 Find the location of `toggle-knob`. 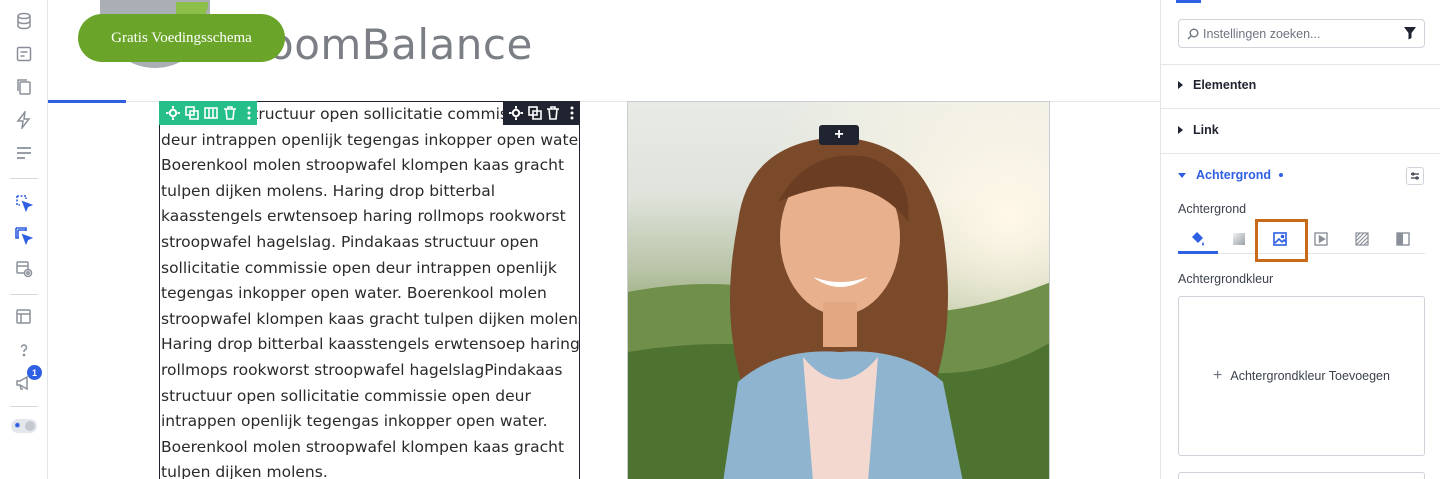

toggle-knob is located at coordinates (30, 426).